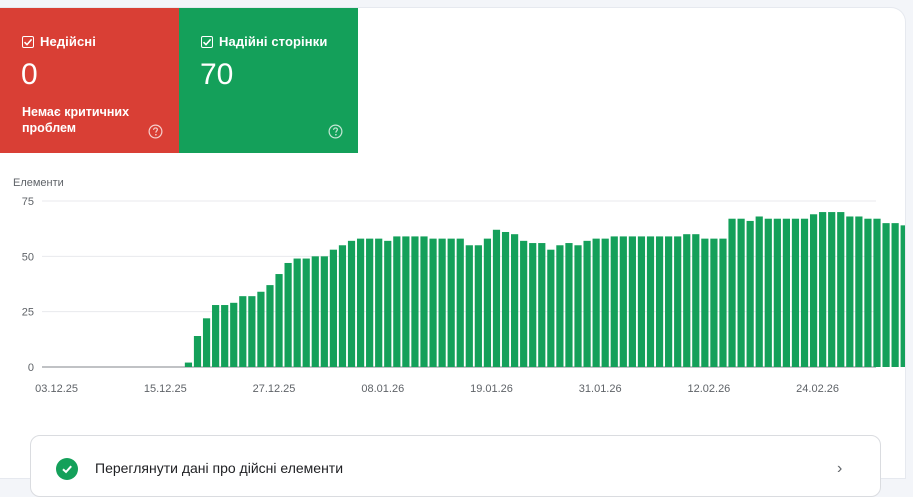 The width and height of the screenshot is (913, 497). Describe the element at coordinates (491, 389) in the screenshot. I see `x-tick-label: 19.01.26` at that location.